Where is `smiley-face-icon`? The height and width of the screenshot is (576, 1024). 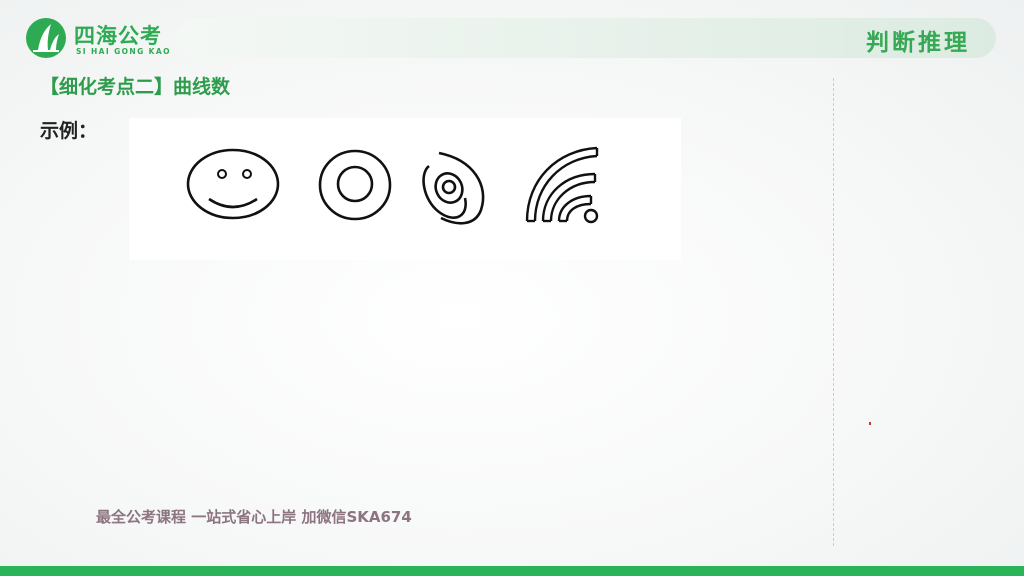
smiley-face-icon is located at coordinates (233, 184).